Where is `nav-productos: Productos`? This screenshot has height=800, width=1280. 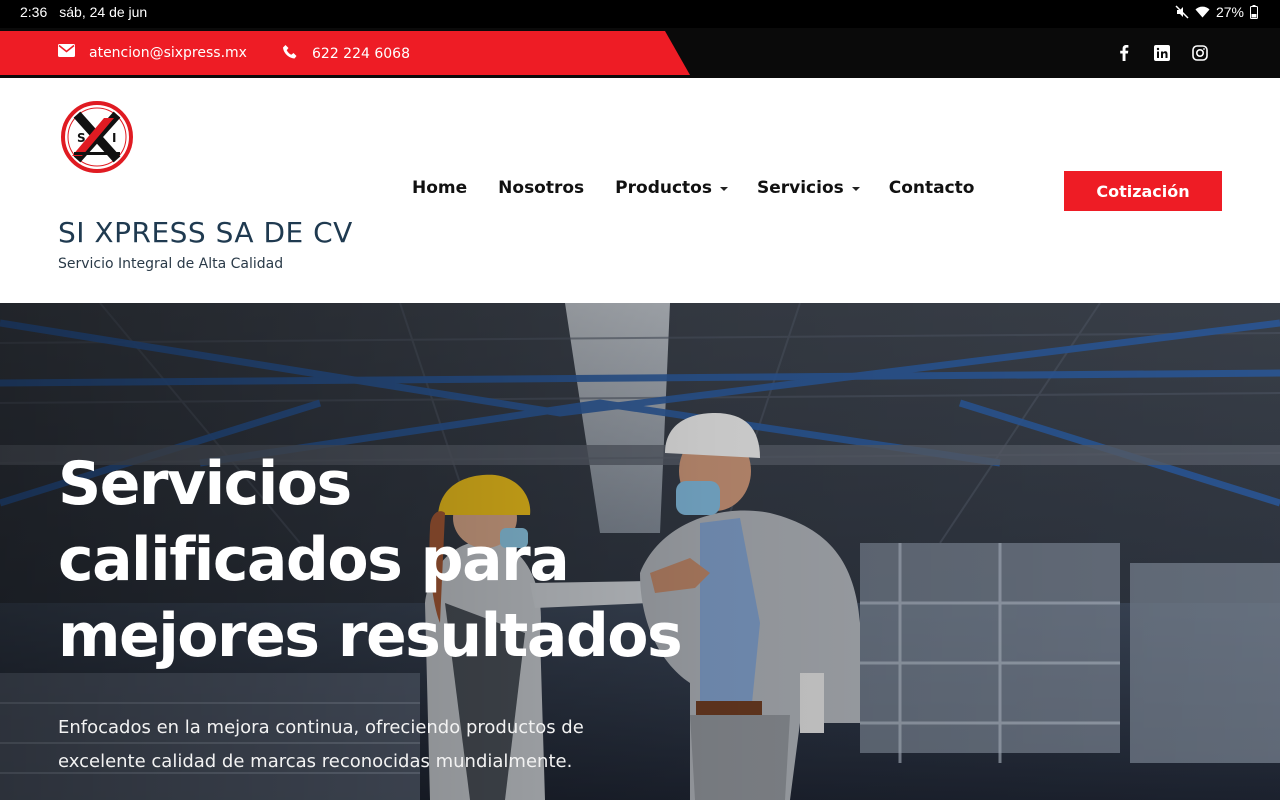 nav-productos: Productos is located at coordinates (671, 188).